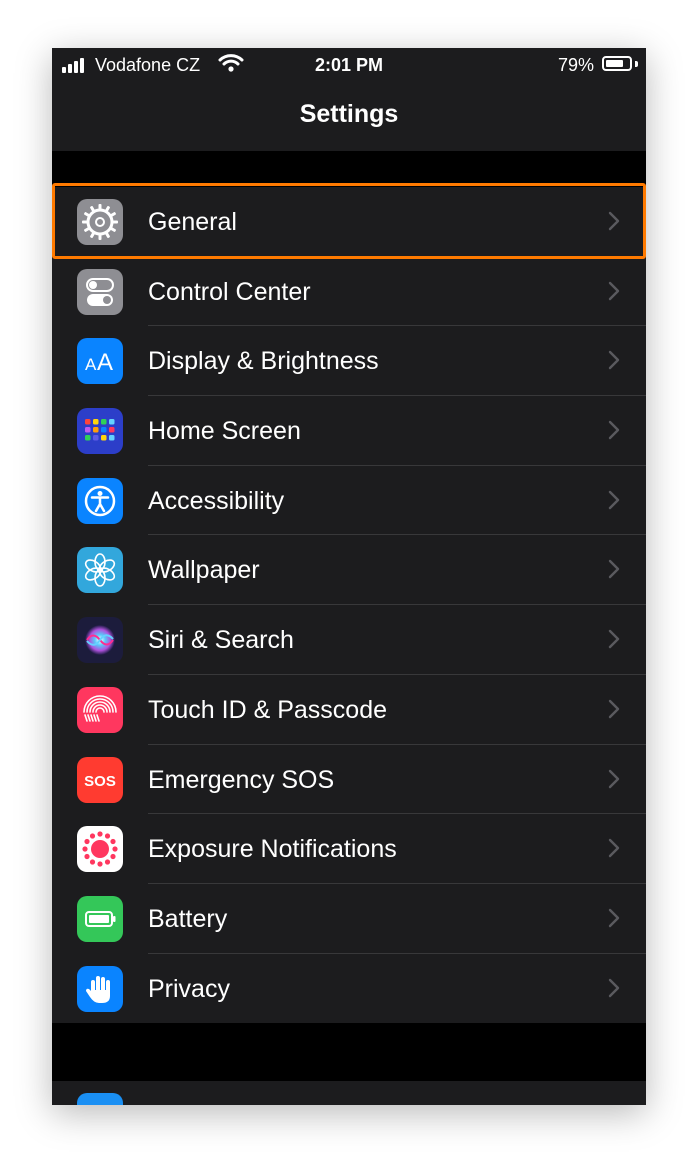 Image resolution: width=700 pixels, height=1163 pixels. Describe the element at coordinates (268, 709) in the screenshot. I see `settings-row-label: Touch ID & Passcode` at that location.